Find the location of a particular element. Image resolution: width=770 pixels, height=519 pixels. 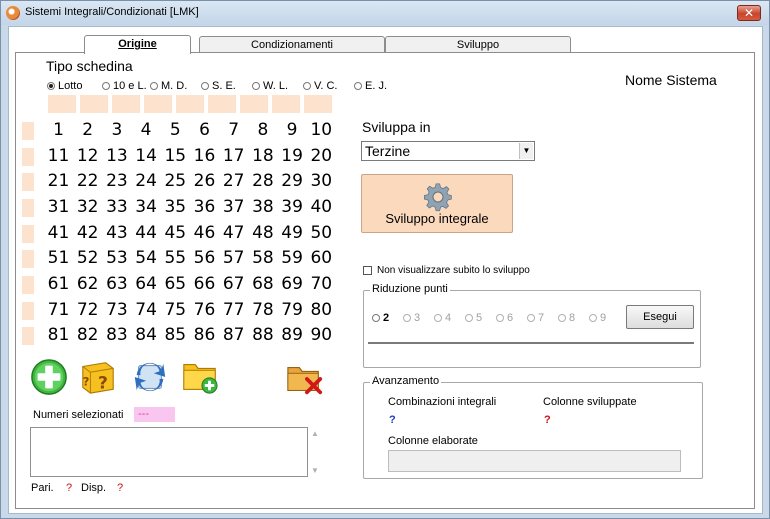

non-visualizzare-checkbox is located at coordinates (367, 270).